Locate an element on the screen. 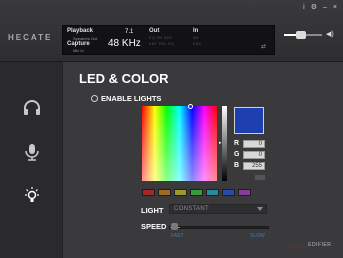 This screenshot has width=343, height=258. selected-color-swatch is located at coordinates (249, 120).